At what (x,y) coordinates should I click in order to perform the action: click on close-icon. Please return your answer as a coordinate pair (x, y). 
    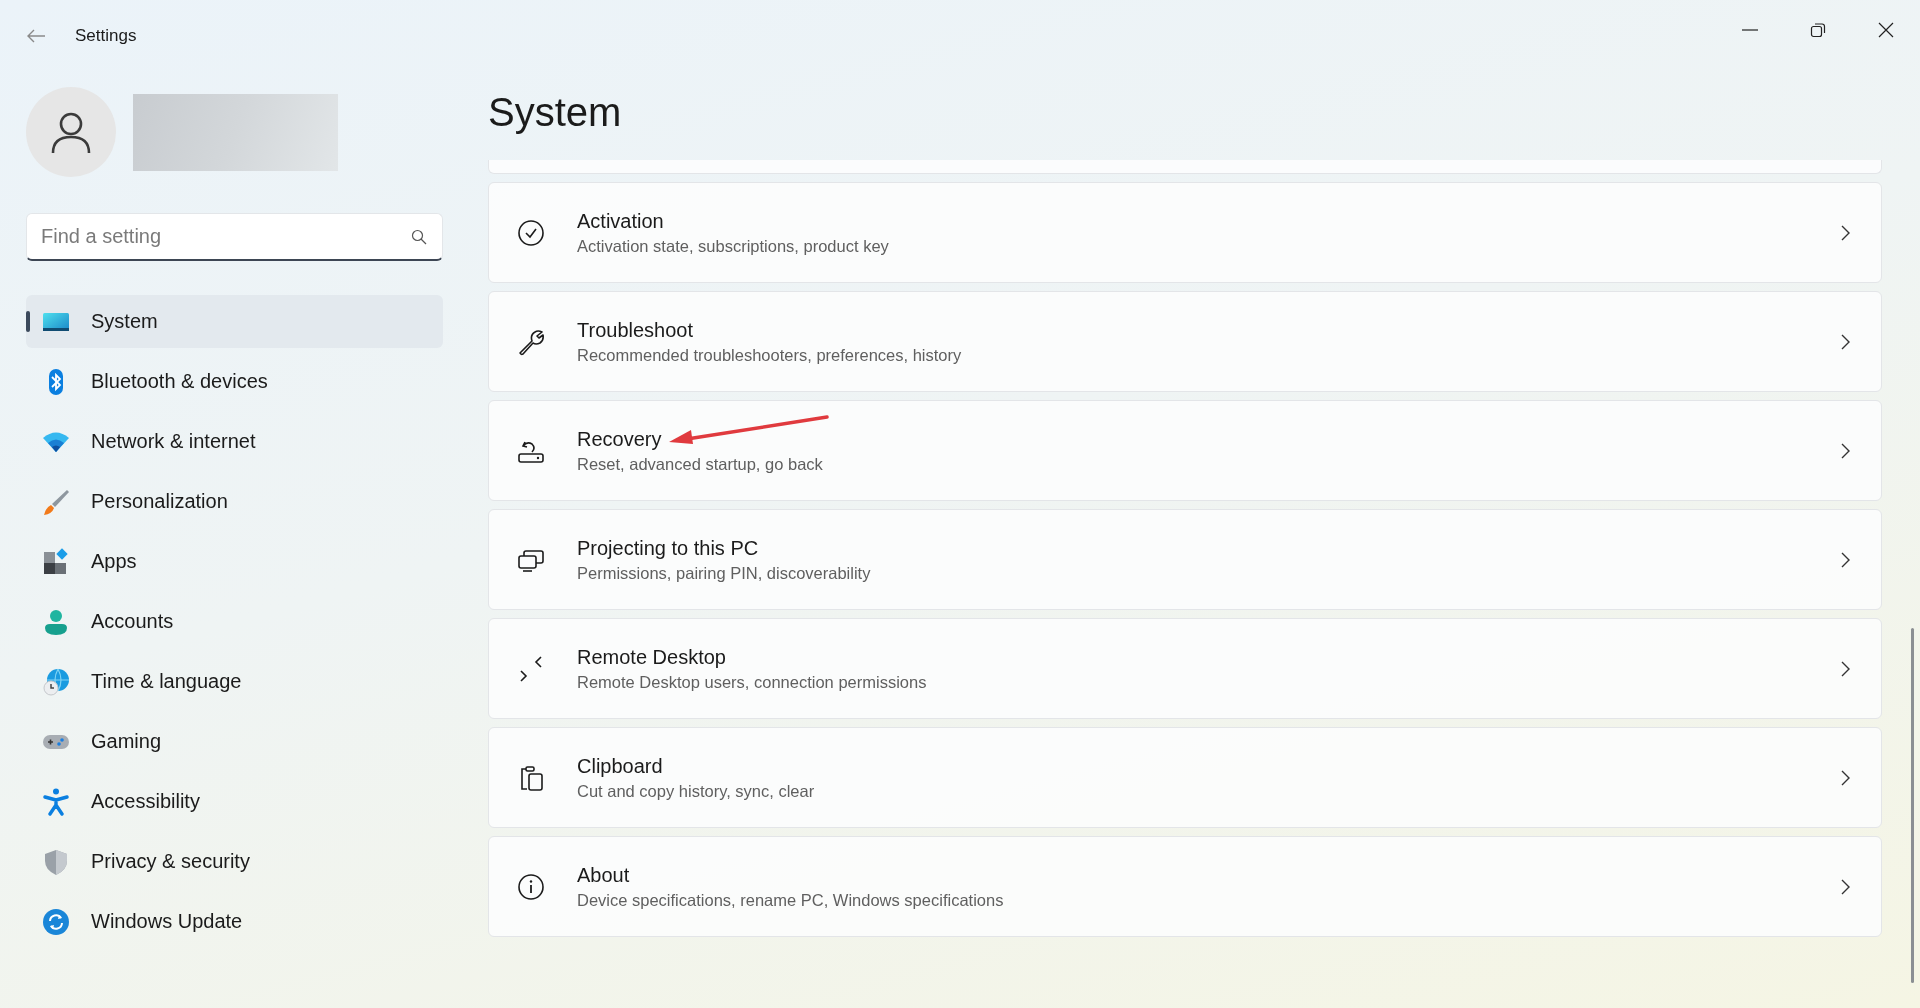
    Looking at the image, I should click on (1886, 30).